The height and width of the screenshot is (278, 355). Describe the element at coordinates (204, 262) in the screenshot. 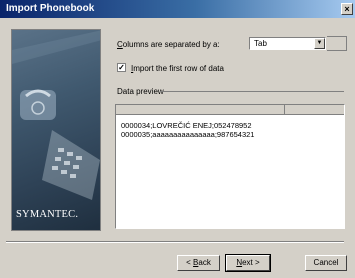

I see `back-button-text: ack` at that location.